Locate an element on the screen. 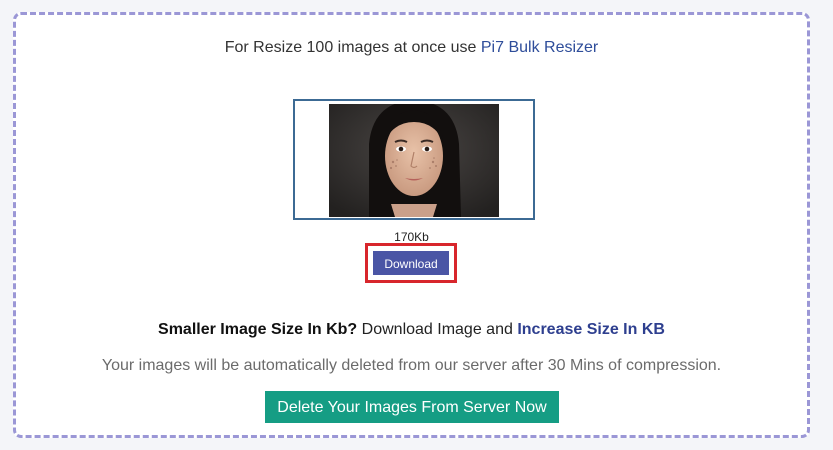 This screenshot has width=833, height=450. increase-middle-text: Download Image and is located at coordinates (437, 329).